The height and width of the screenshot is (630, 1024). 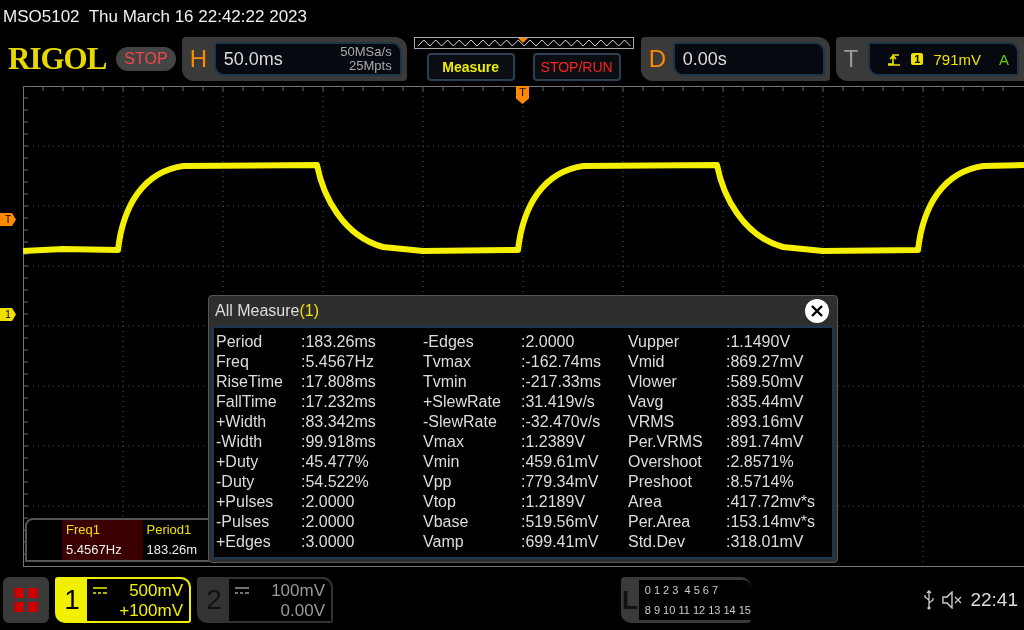 I want to click on measurement-value: :699.41mV, so click(x=560, y=542).